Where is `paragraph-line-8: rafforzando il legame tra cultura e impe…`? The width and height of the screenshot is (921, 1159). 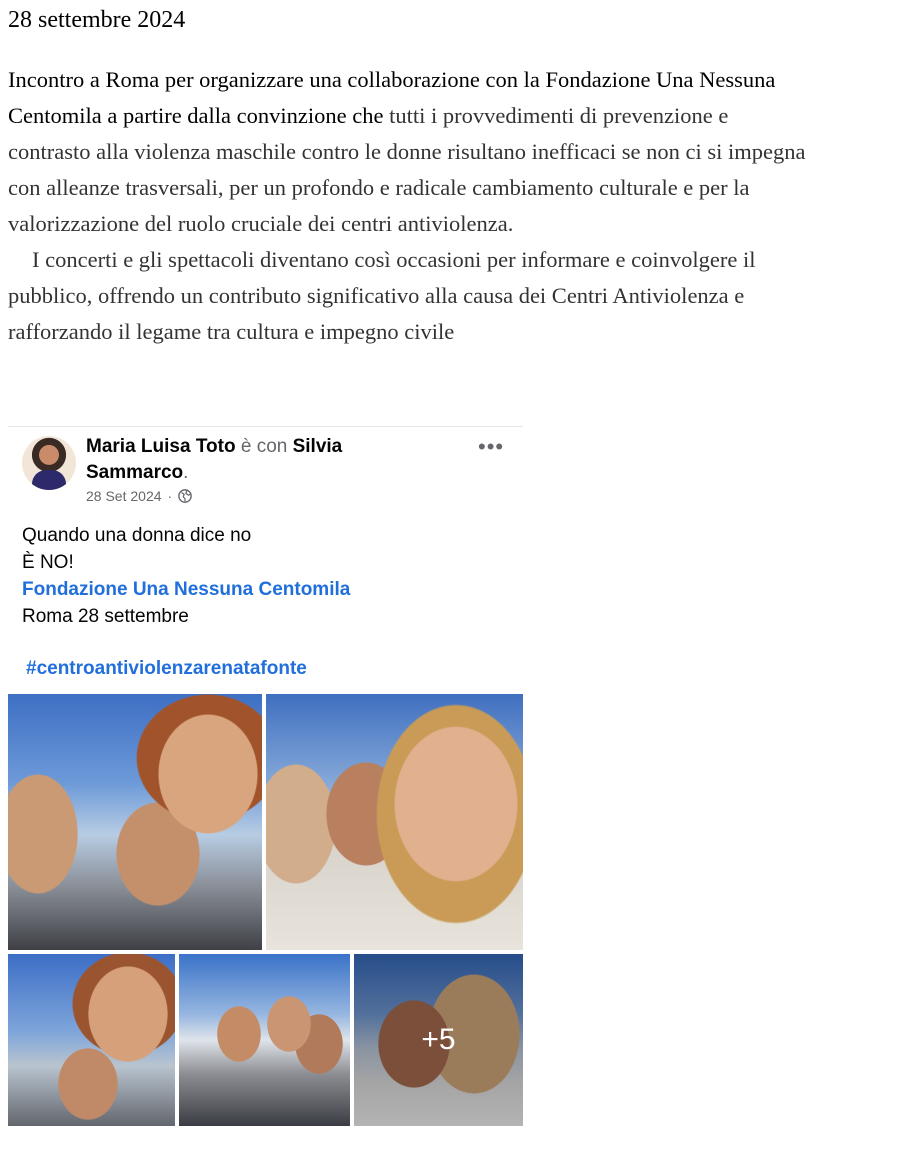
paragraph-line-8: rafforzando il legame tra cultura e impe… is located at coordinates (231, 331).